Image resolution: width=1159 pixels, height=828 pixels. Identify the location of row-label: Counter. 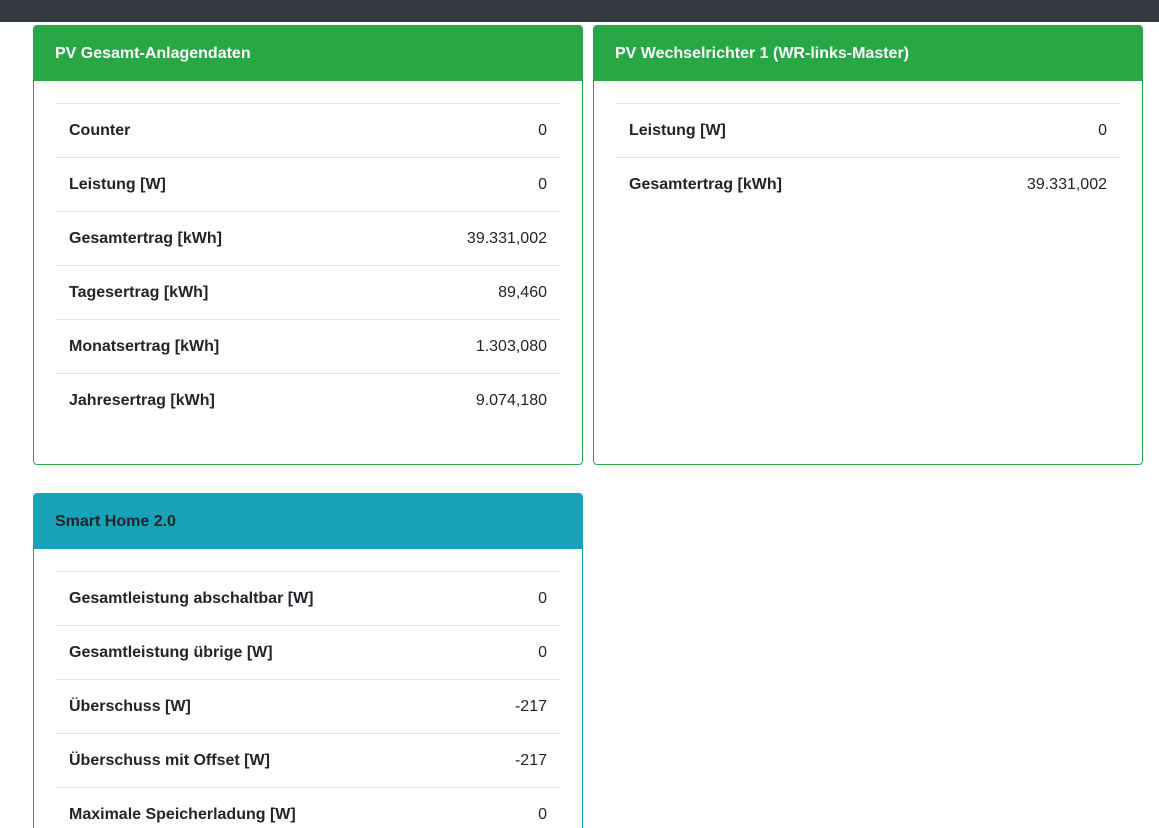
(214, 130).